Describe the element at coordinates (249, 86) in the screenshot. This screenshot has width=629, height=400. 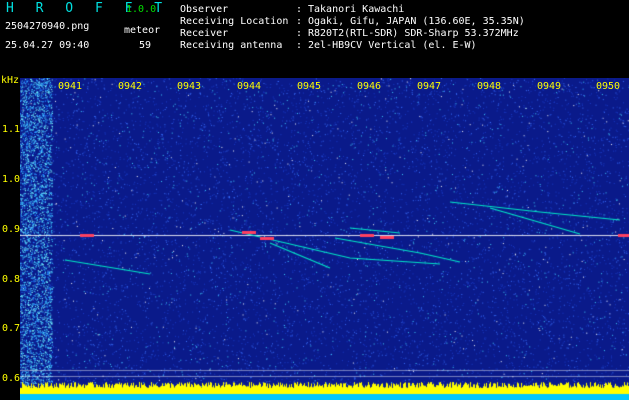
I see `time-label-0944: 0944` at that location.